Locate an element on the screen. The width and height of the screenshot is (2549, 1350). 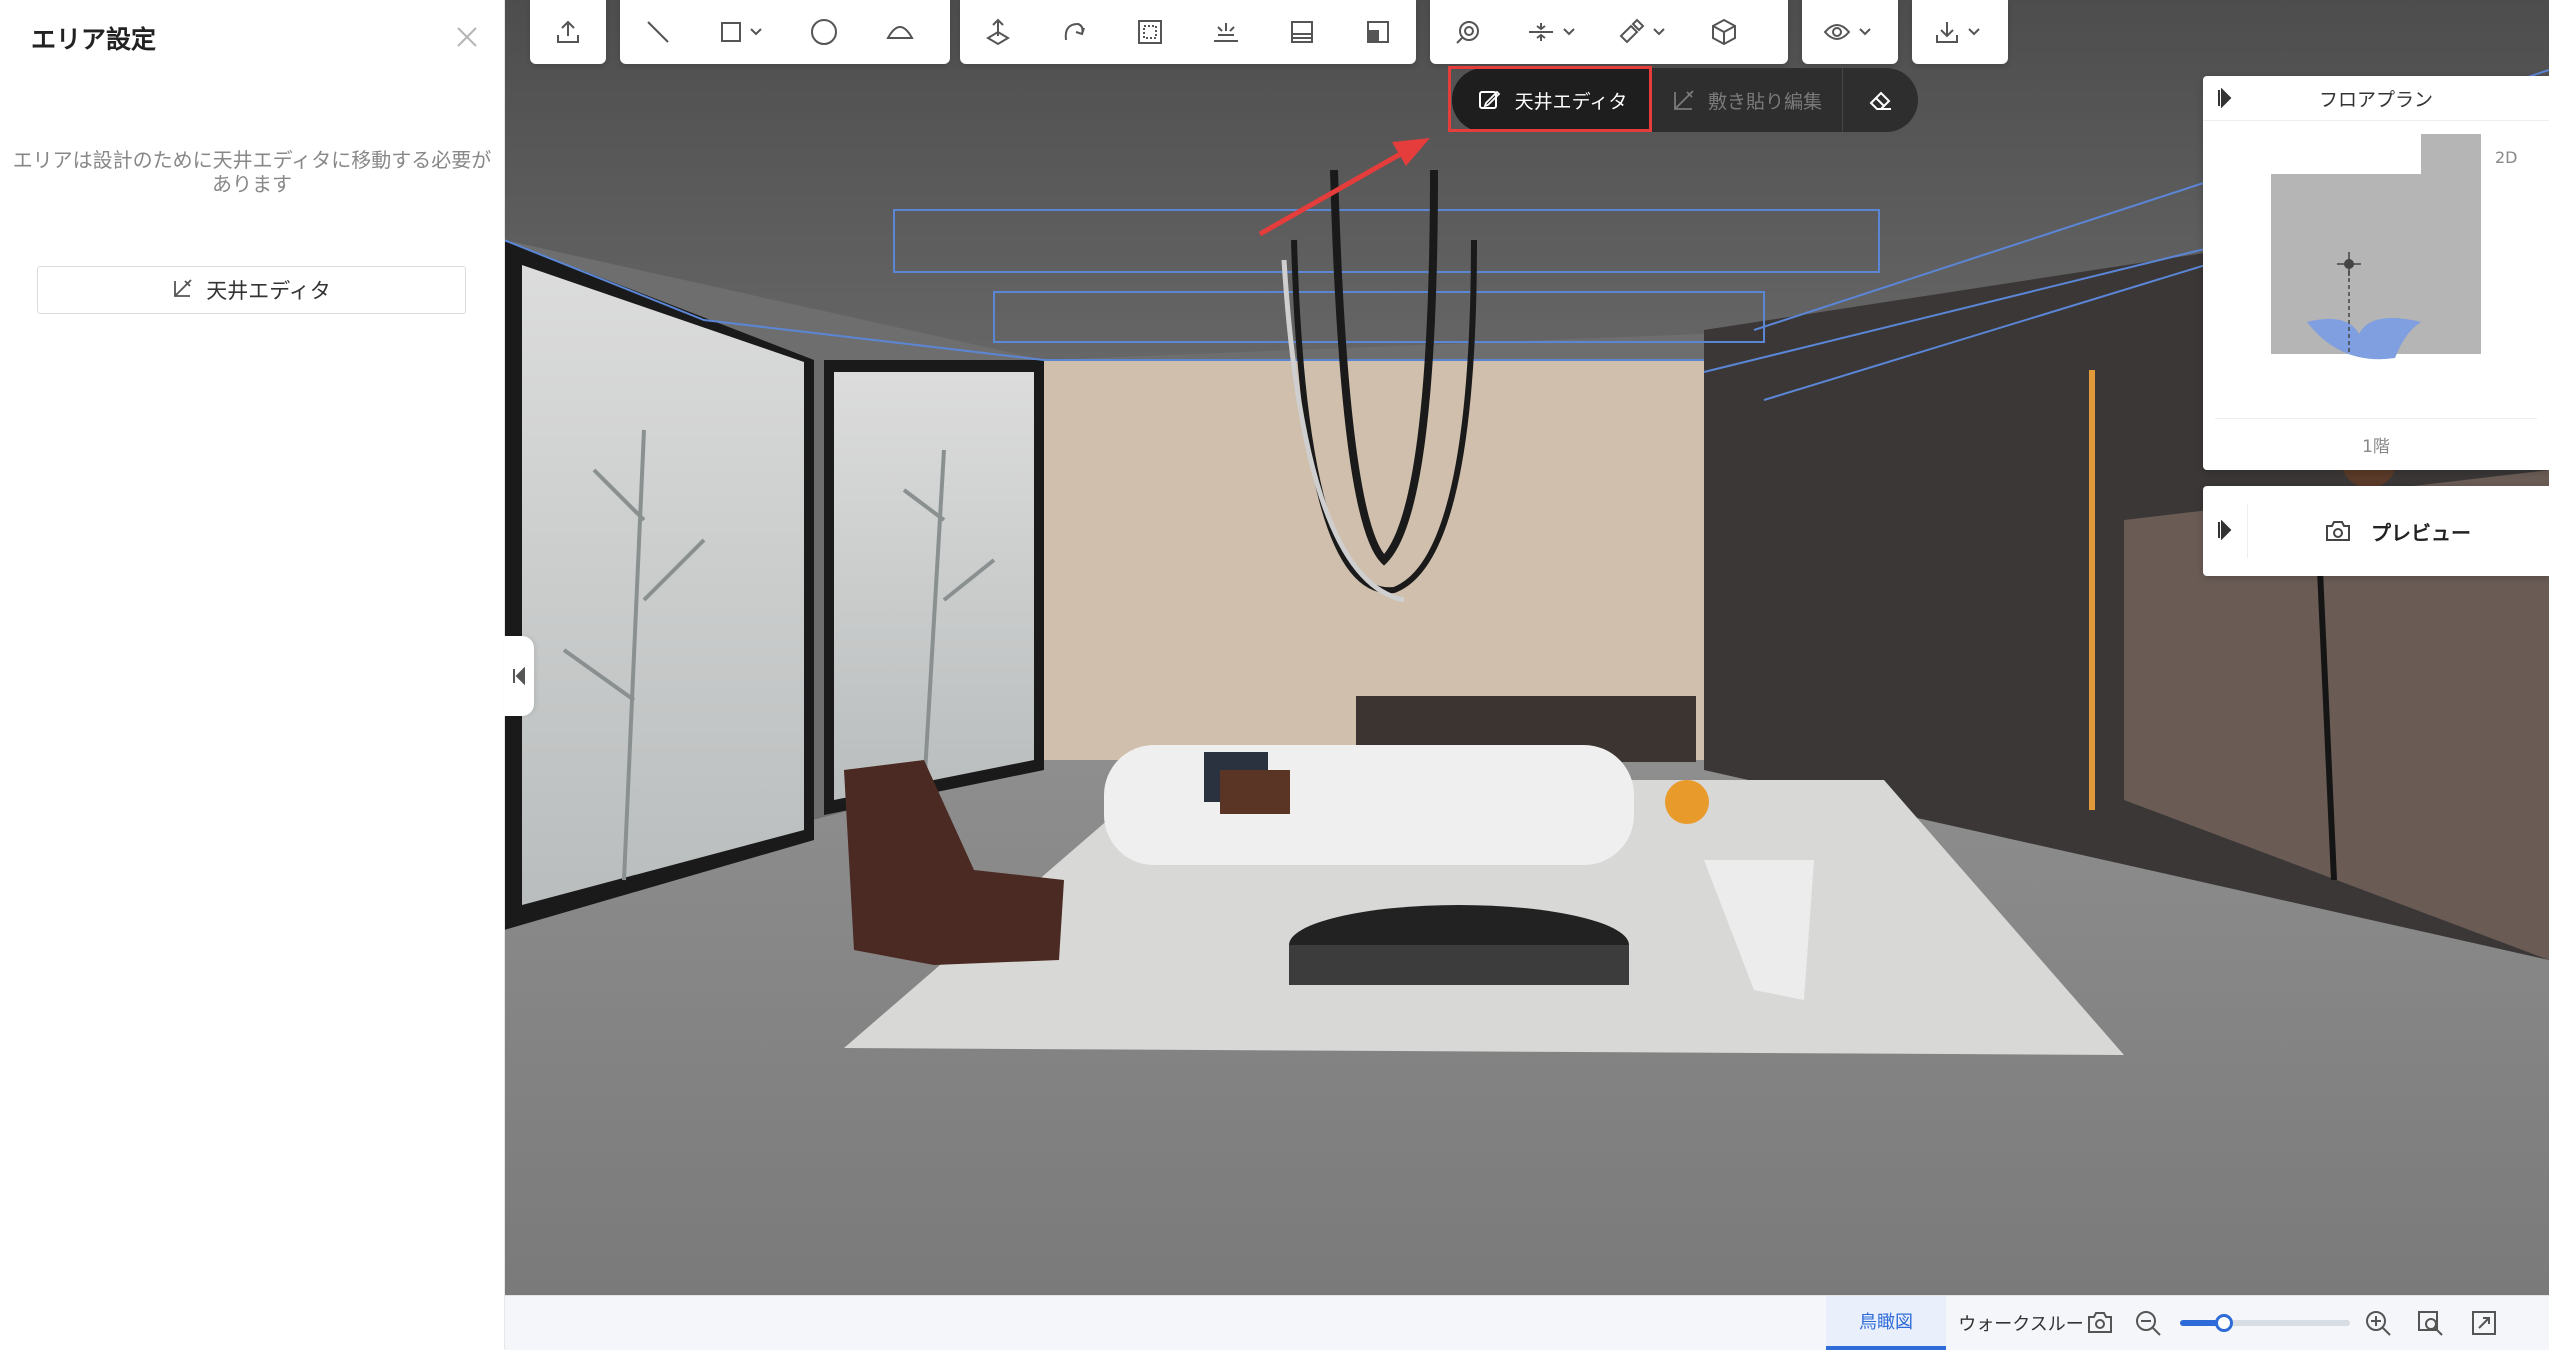
floorplan-title: フロアプラン is located at coordinates (2375, 99).